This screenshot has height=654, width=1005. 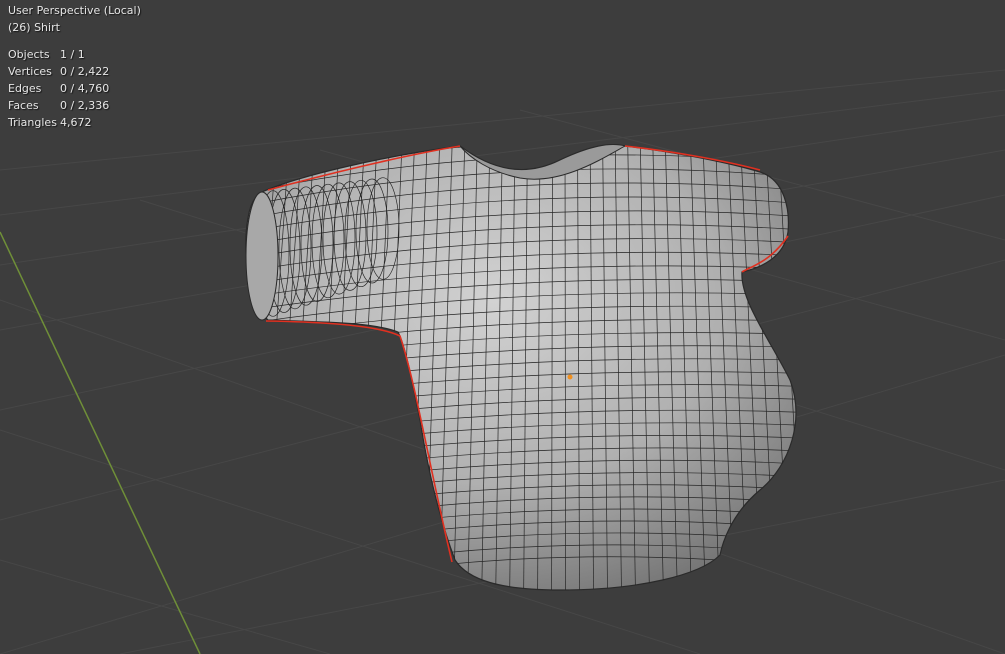 What do you see at coordinates (34, 27) in the screenshot?
I see `active-object: (26) Shirt` at bounding box center [34, 27].